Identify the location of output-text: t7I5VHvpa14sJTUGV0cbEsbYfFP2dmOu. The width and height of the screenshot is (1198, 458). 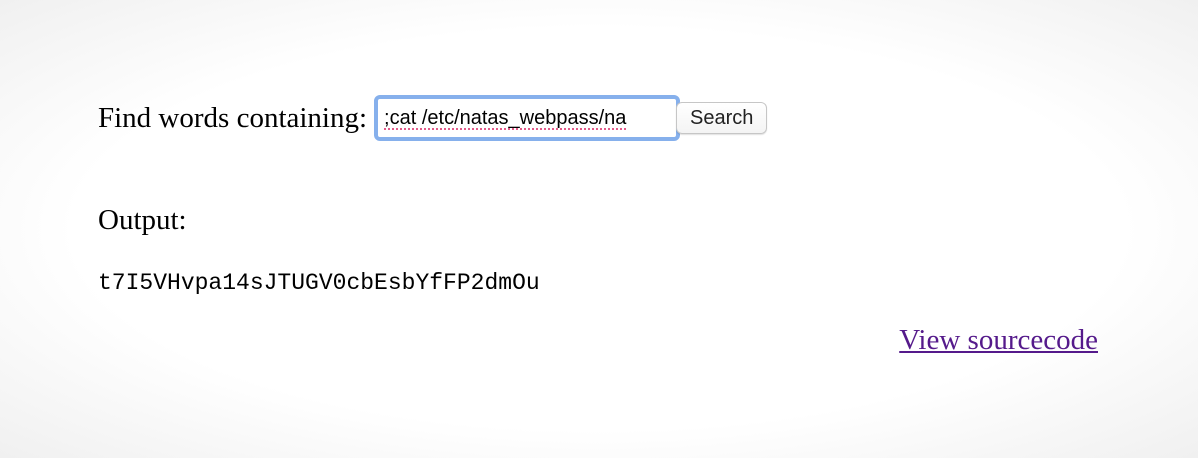
(319, 283).